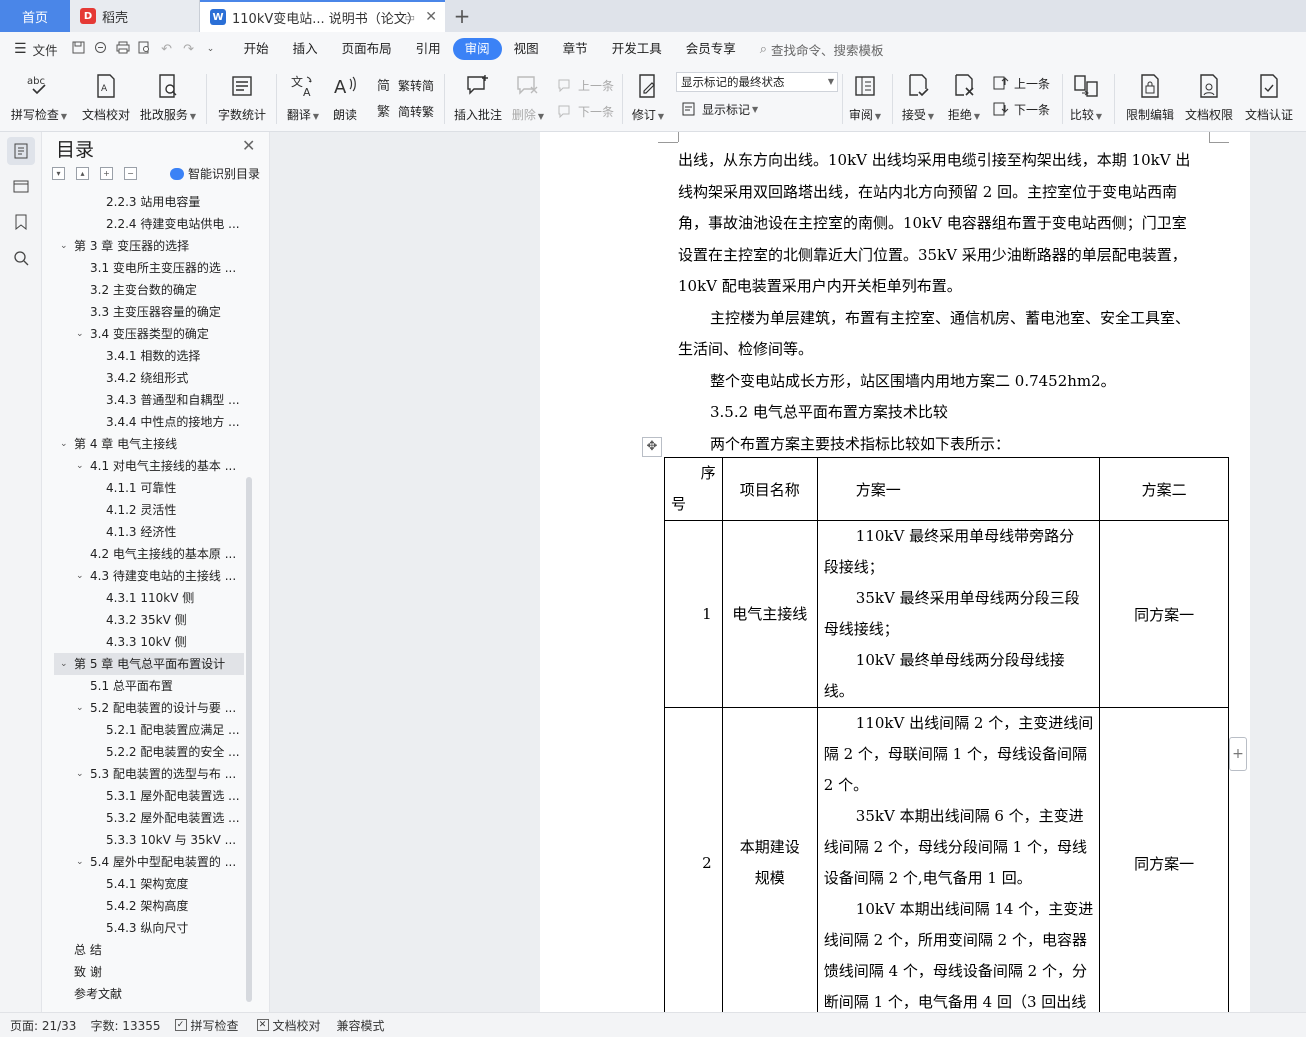 The width and height of the screenshot is (1306, 1037). What do you see at coordinates (428, 49) in the screenshot?
I see `menu-references: 引用` at bounding box center [428, 49].